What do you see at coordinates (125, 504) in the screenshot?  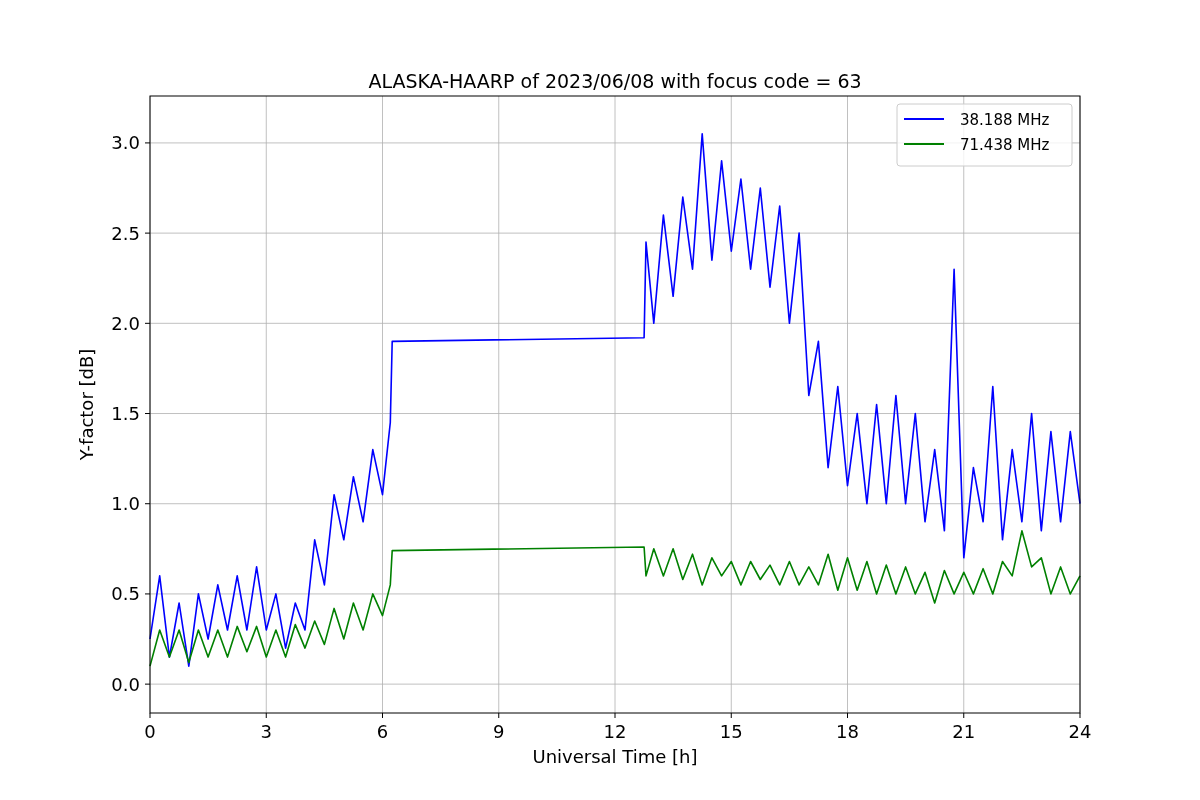 I see `tick-label: 1.0` at bounding box center [125, 504].